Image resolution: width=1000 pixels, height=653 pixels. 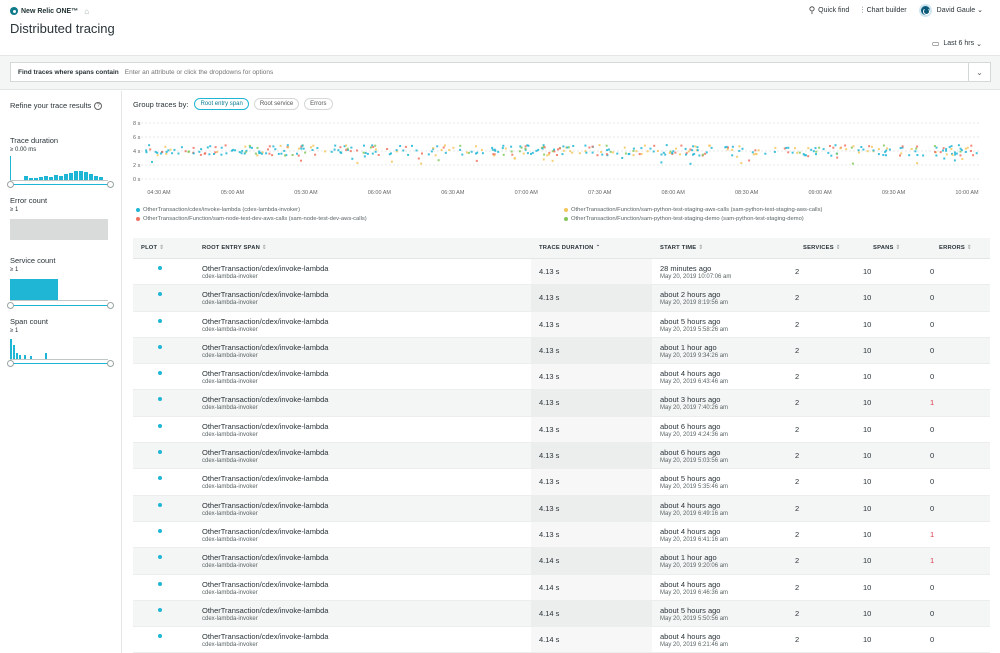 I want to click on span-count-slider, so click(x=60, y=363).